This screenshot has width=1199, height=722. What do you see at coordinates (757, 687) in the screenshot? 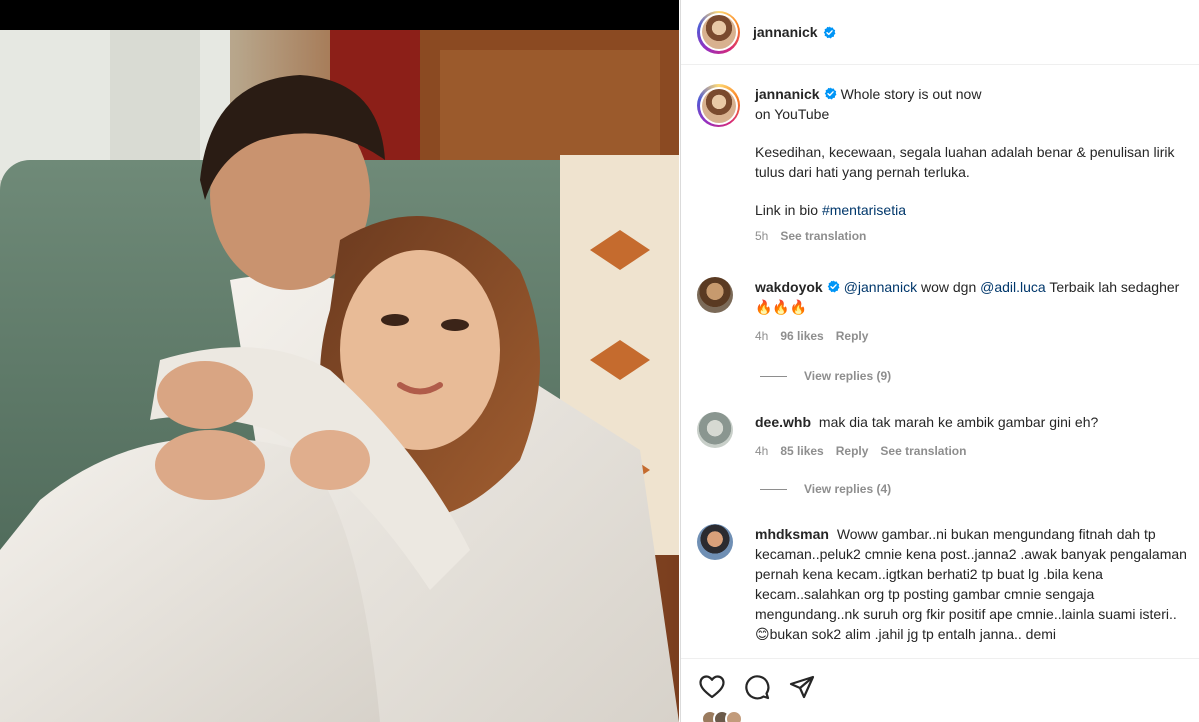
I see `comment-bubble-icon` at bounding box center [757, 687].